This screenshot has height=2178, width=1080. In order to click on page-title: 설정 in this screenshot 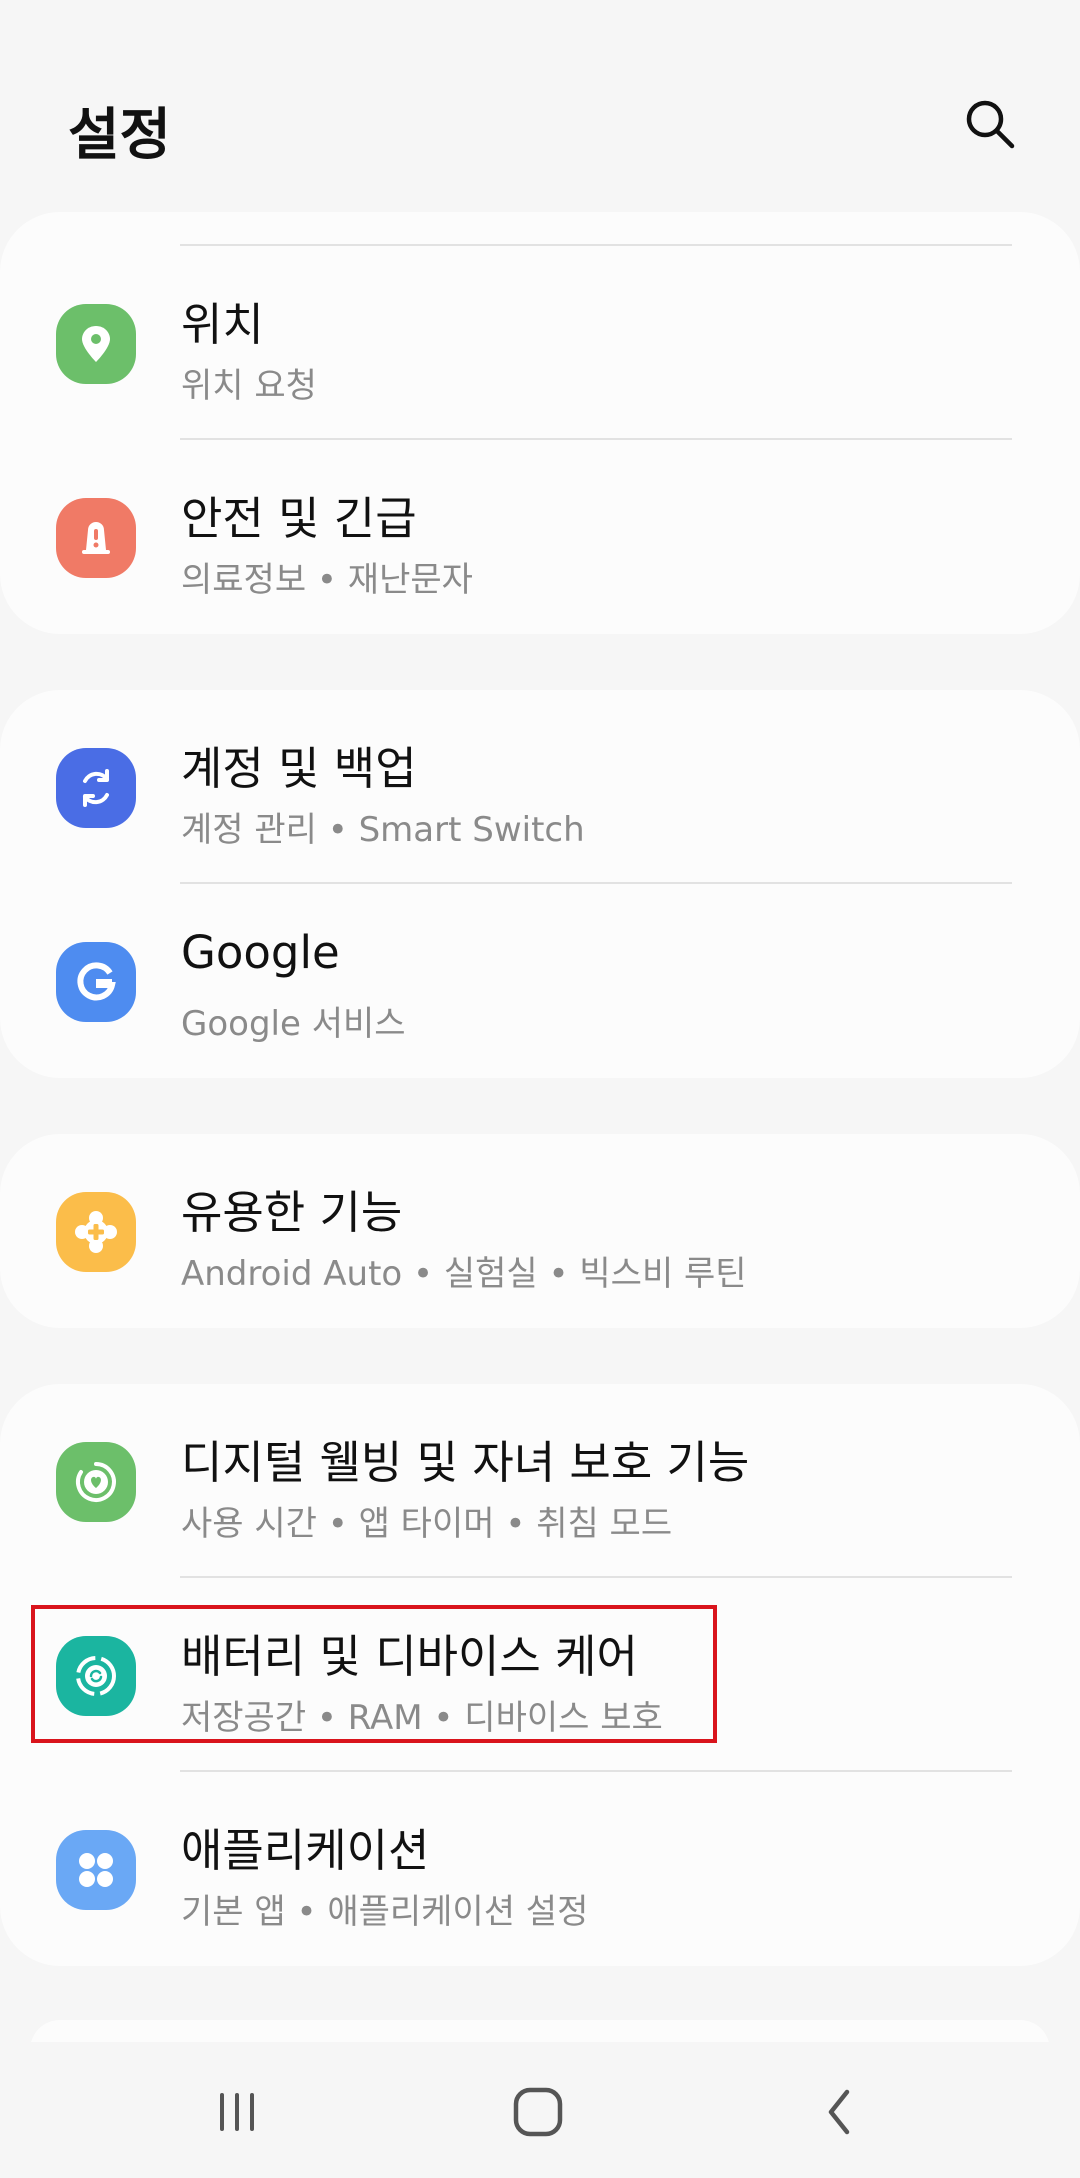, I will do `click(120, 135)`.